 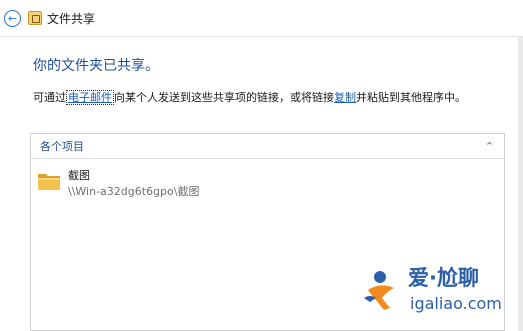 What do you see at coordinates (12, 18) in the screenshot?
I see `back-arrow-icon: ←` at bounding box center [12, 18].